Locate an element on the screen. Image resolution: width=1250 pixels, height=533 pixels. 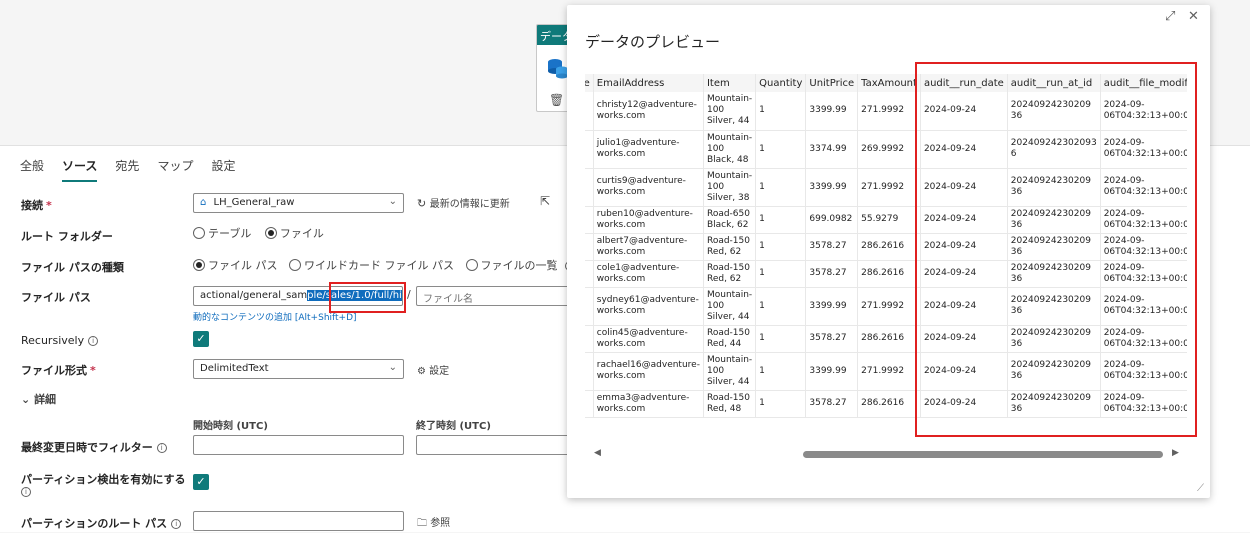
partition-checkbox: ✓ is located at coordinates (201, 482).